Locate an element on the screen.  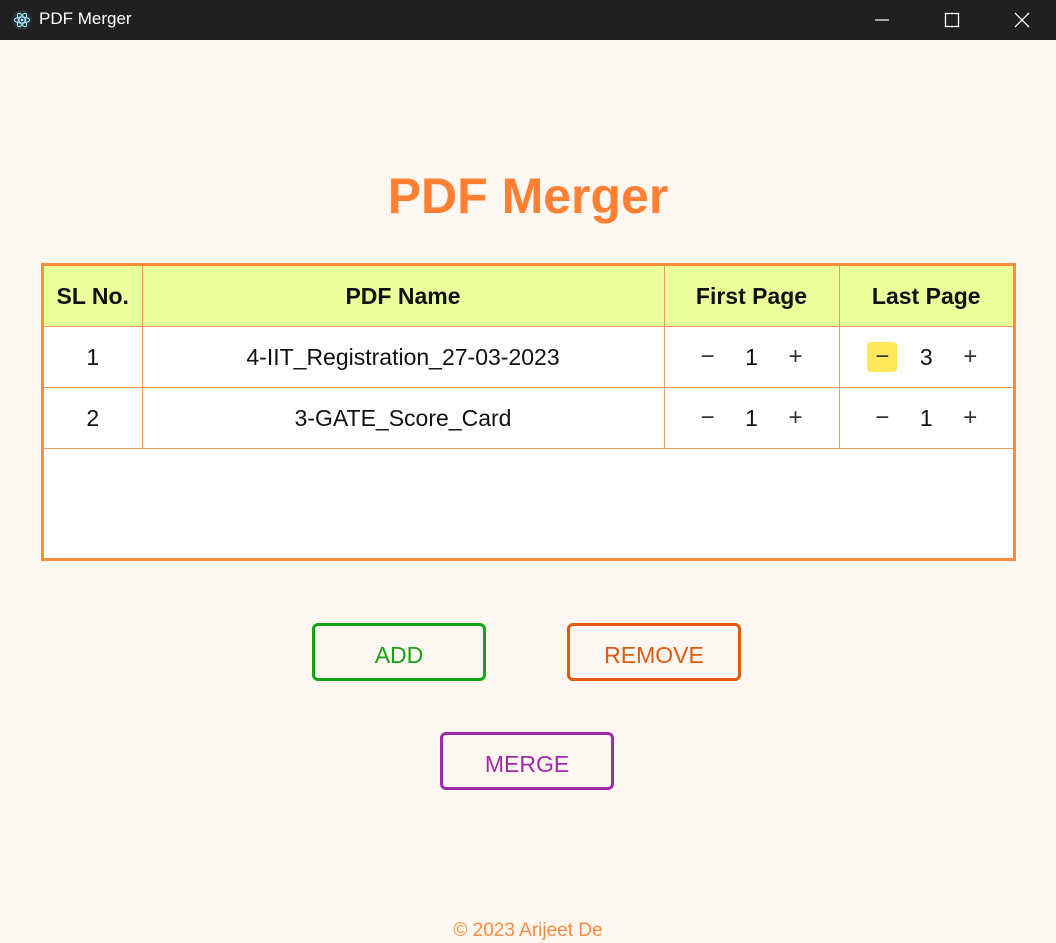
merge-button: MERGE is located at coordinates (527, 761).